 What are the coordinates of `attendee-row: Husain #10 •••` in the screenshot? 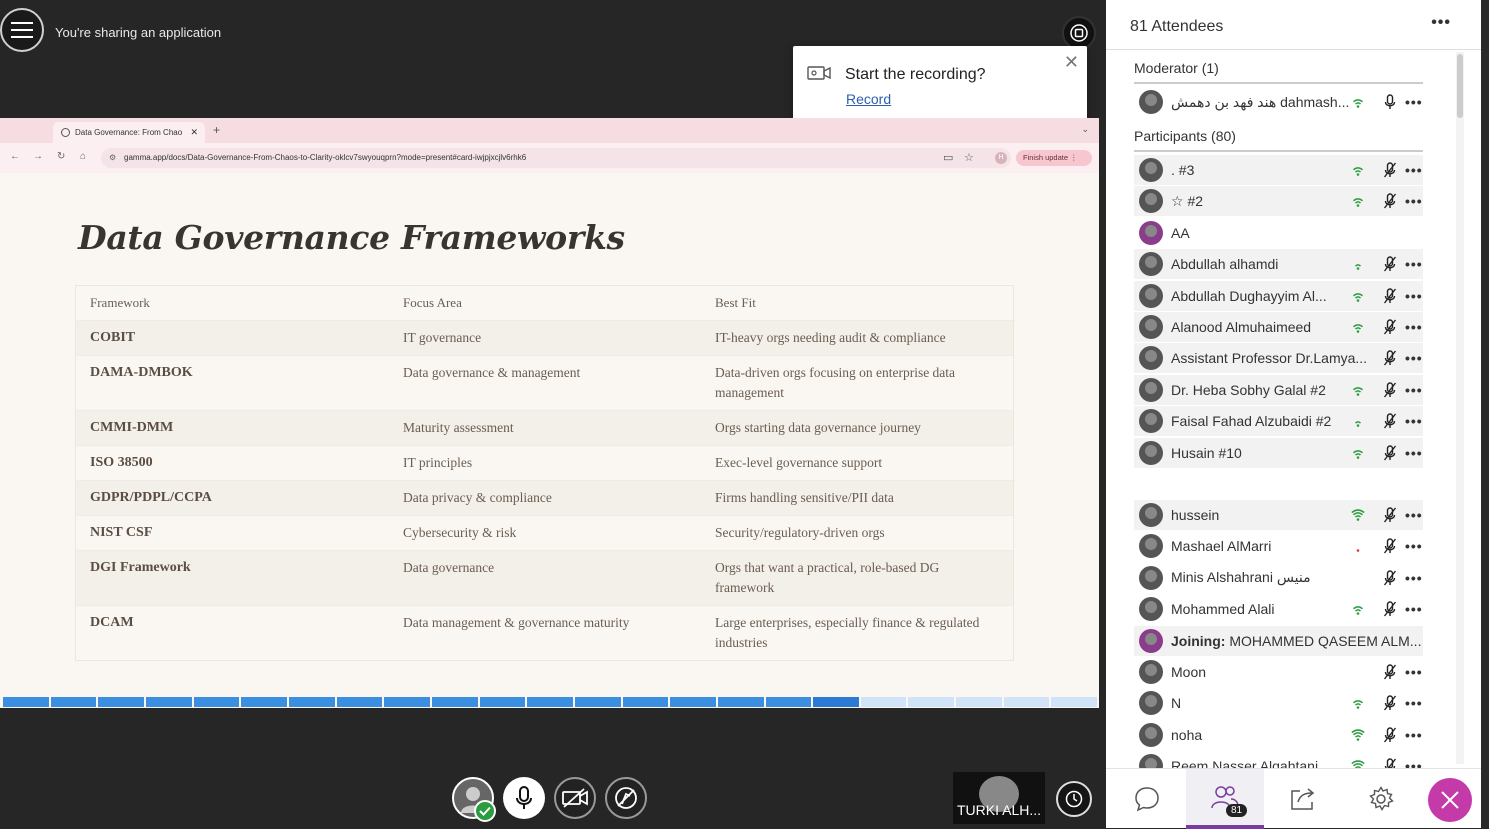 It's located at (1278, 452).